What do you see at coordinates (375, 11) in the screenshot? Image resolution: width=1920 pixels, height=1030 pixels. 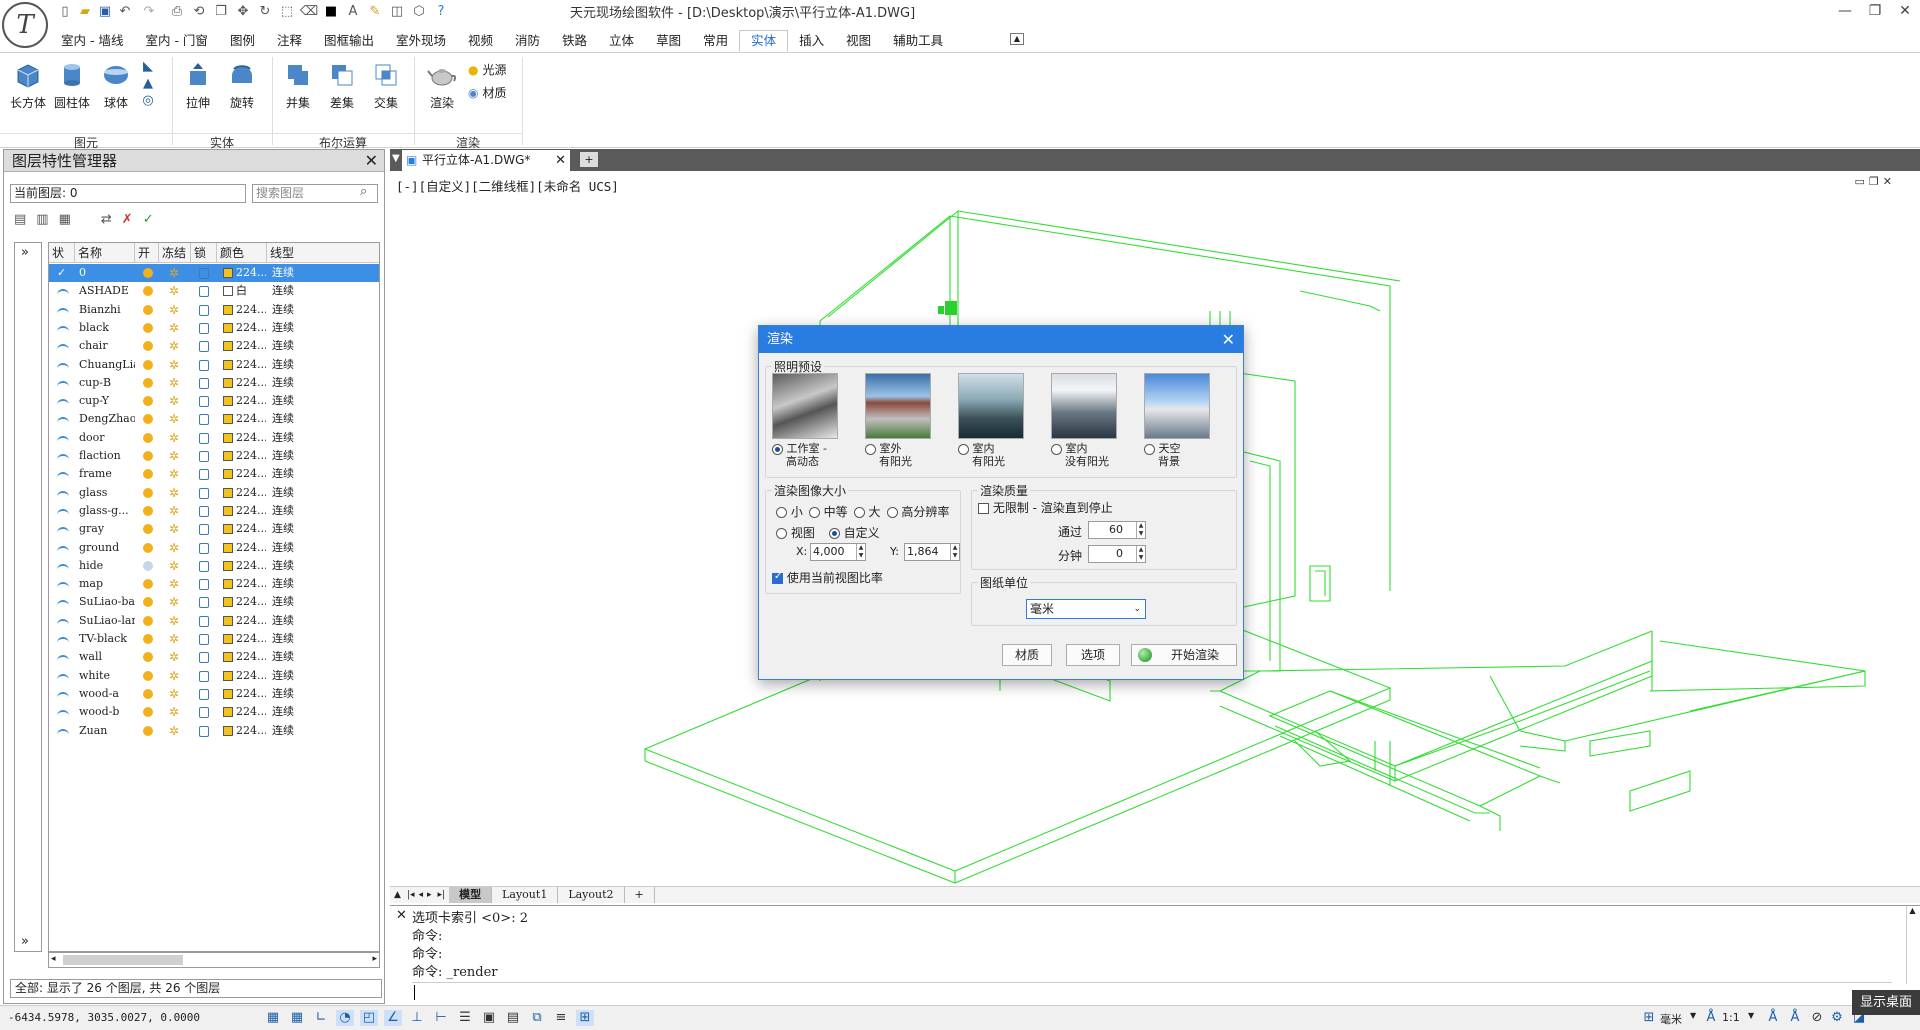 I see `note-icon: ✎` at bounding box center [375, 11].